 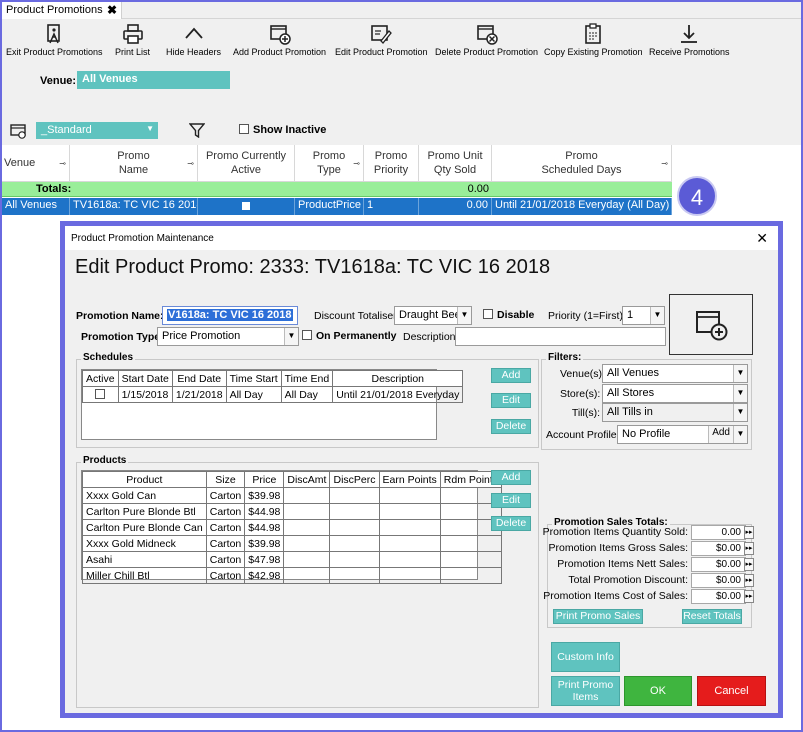 What do you see at coordinates (675, 412) in the screenshot?
I see `tills-select: All Tills in ▼` at bounding box center [675, 412].